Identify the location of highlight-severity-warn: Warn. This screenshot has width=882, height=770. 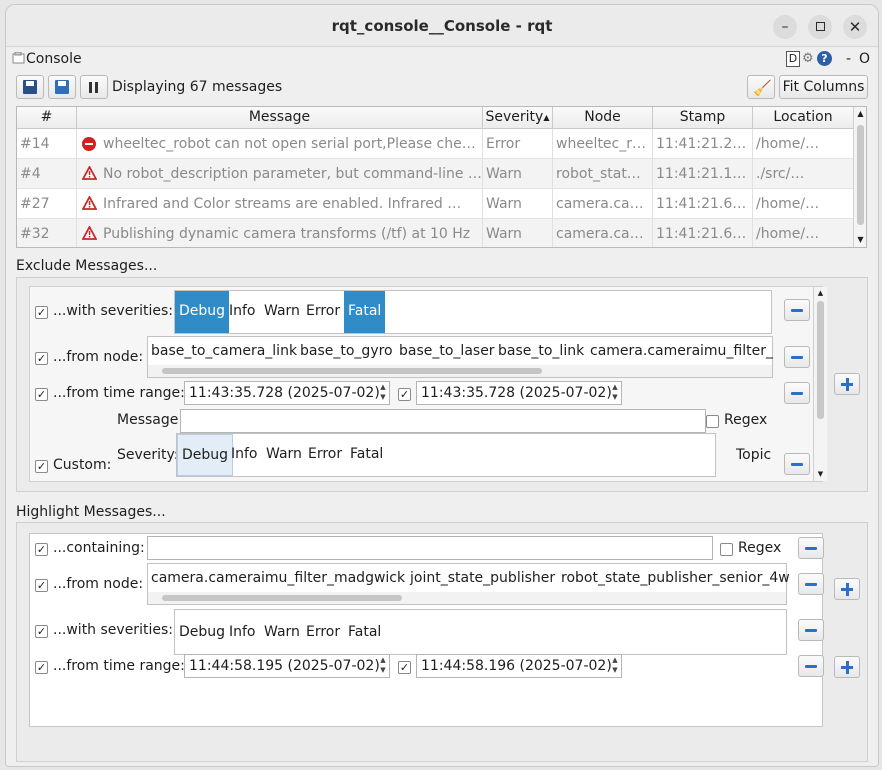
(282, 632).